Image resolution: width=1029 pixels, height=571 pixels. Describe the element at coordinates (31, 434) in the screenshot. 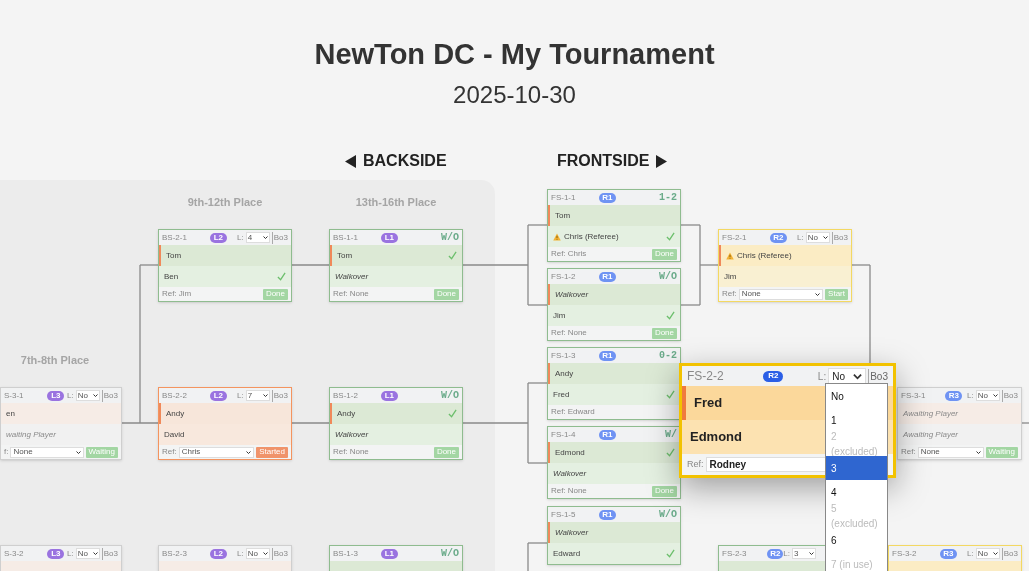

I see `player-name: waiting Player` at that location.